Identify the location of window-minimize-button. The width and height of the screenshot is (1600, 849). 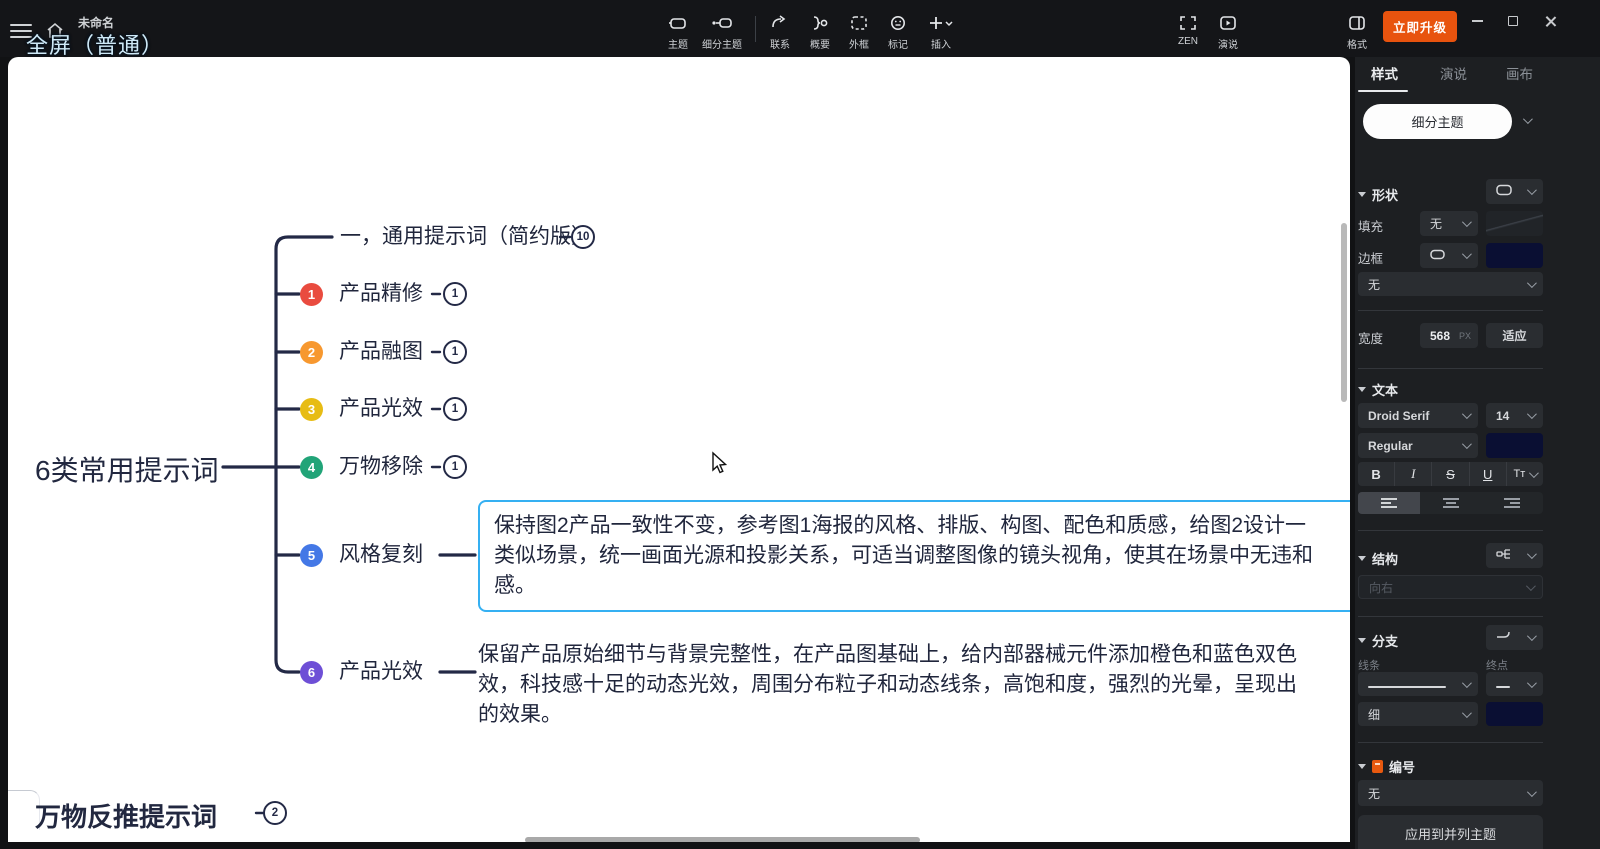
(1477, 21).